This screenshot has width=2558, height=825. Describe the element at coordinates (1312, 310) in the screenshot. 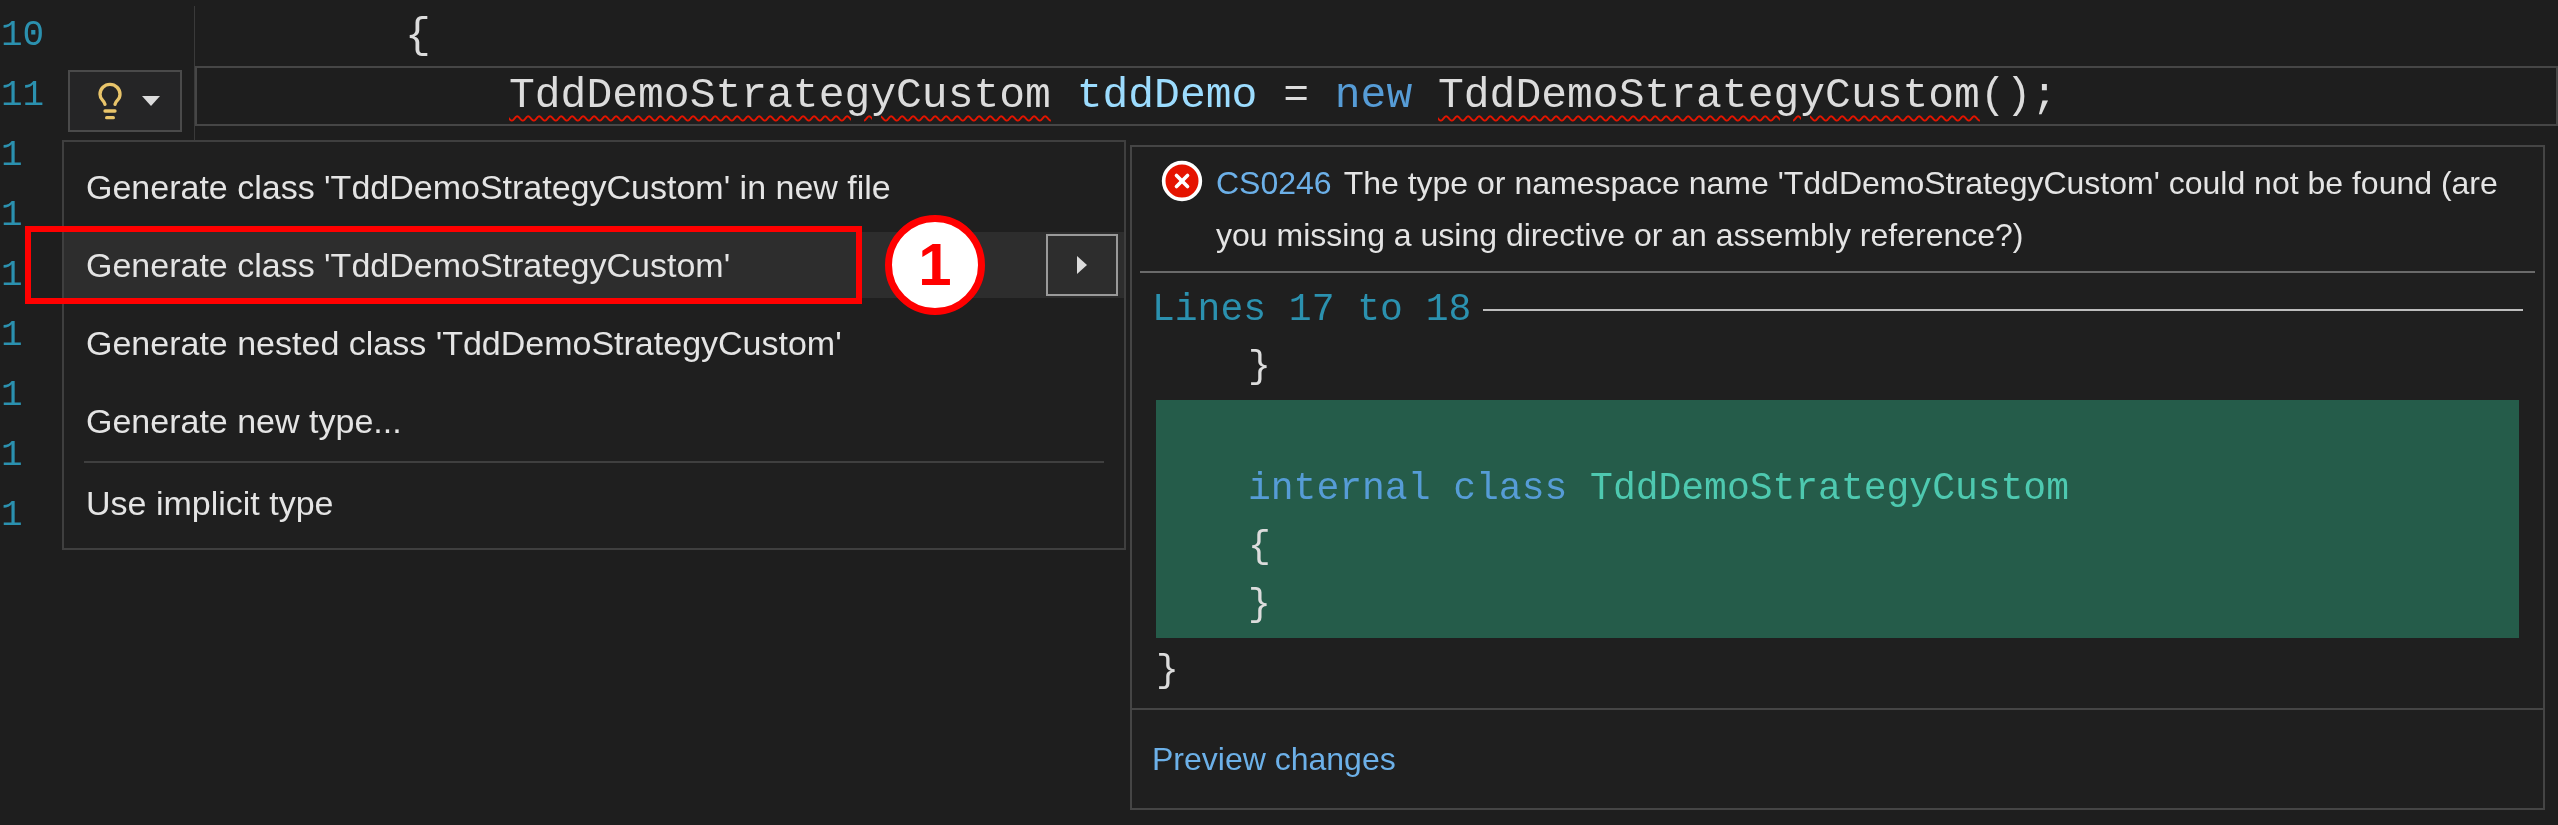

I see `line-range-label: Lines 17 to 18` at that location.